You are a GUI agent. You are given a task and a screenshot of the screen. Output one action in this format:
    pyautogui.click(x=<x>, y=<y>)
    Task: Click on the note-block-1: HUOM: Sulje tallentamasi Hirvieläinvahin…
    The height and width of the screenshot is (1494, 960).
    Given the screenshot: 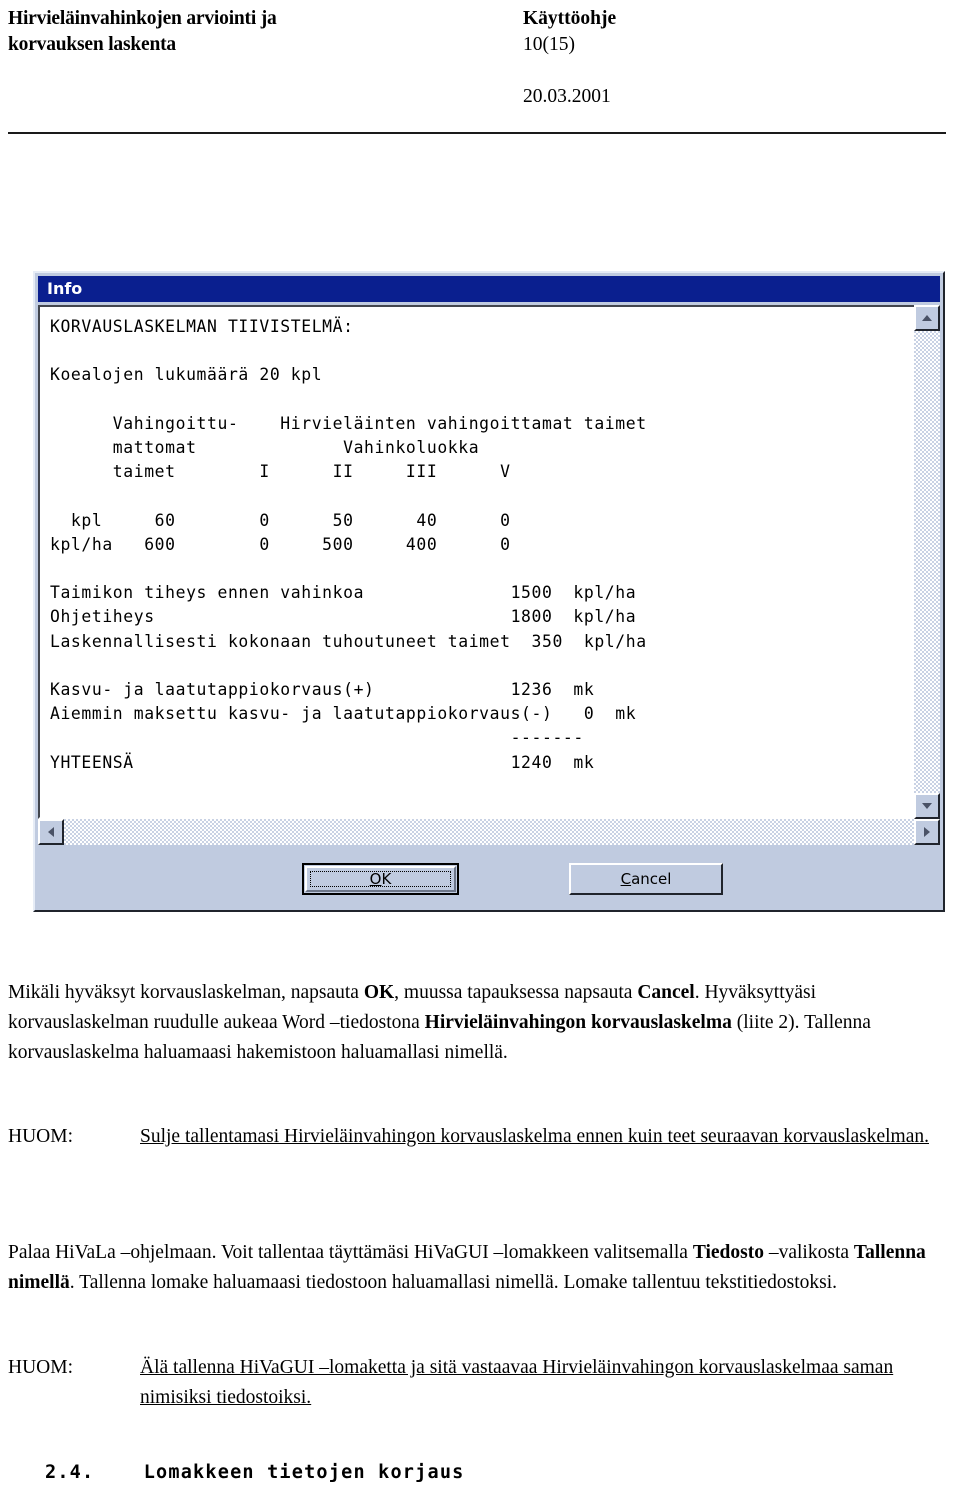 What is the action you would take?
    pyautogui.click(x=477, y=1137)
    